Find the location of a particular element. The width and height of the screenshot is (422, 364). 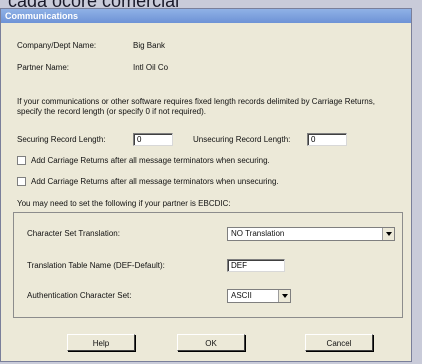

company-value: Big Bank is located at coordinates (149, 45).